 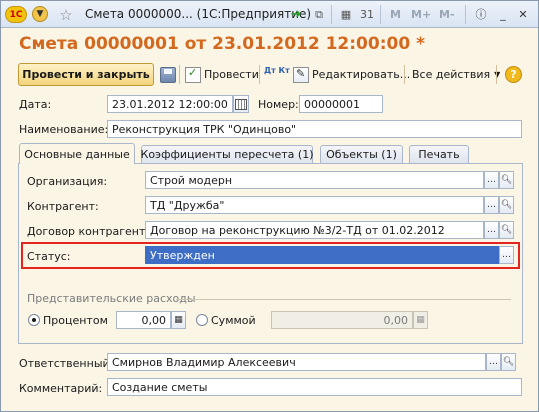 I want to click on post-label: Провести, so click(x=231, y=74).